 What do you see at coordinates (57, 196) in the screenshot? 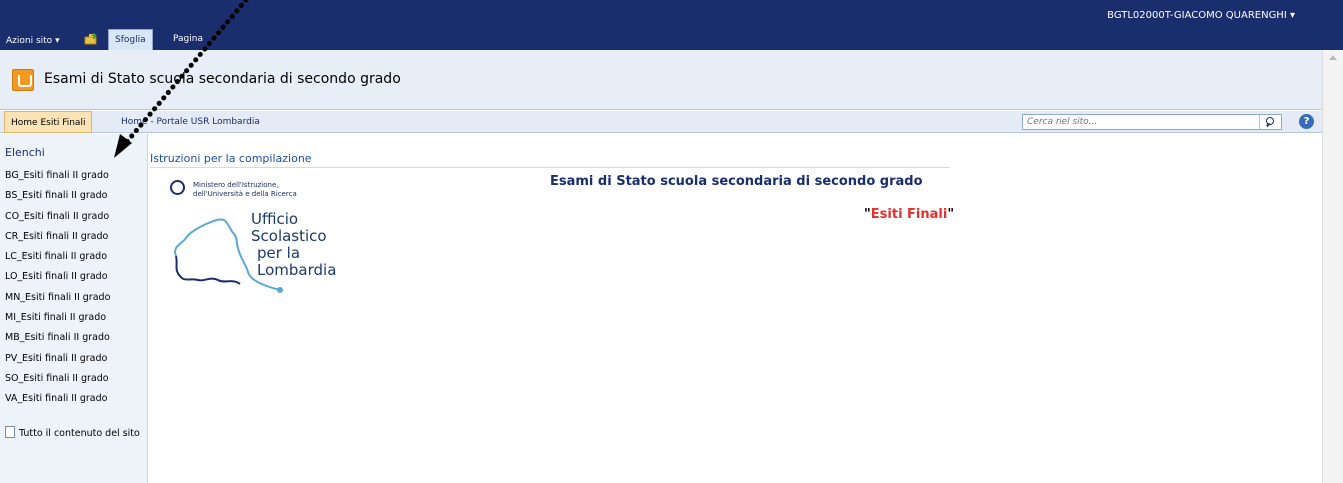
I see `list-item: BS_Esiti finali II grado` at bounding box center [57, 196].